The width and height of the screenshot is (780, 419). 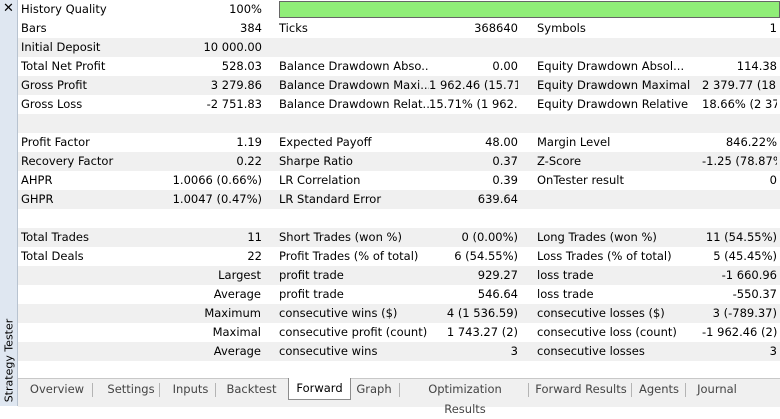 What do you see at coordinates (340, 237) in the screenshot?
I see `metric-label: Short Trades (won %)` at bounding box center [340, 237].